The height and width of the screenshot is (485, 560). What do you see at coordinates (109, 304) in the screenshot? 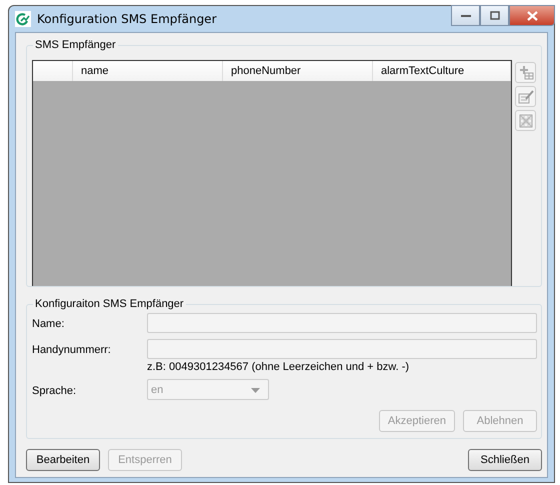
I see `group-title: Konfiguraiton SMS Empfänger` at bounding box center [109, 304].